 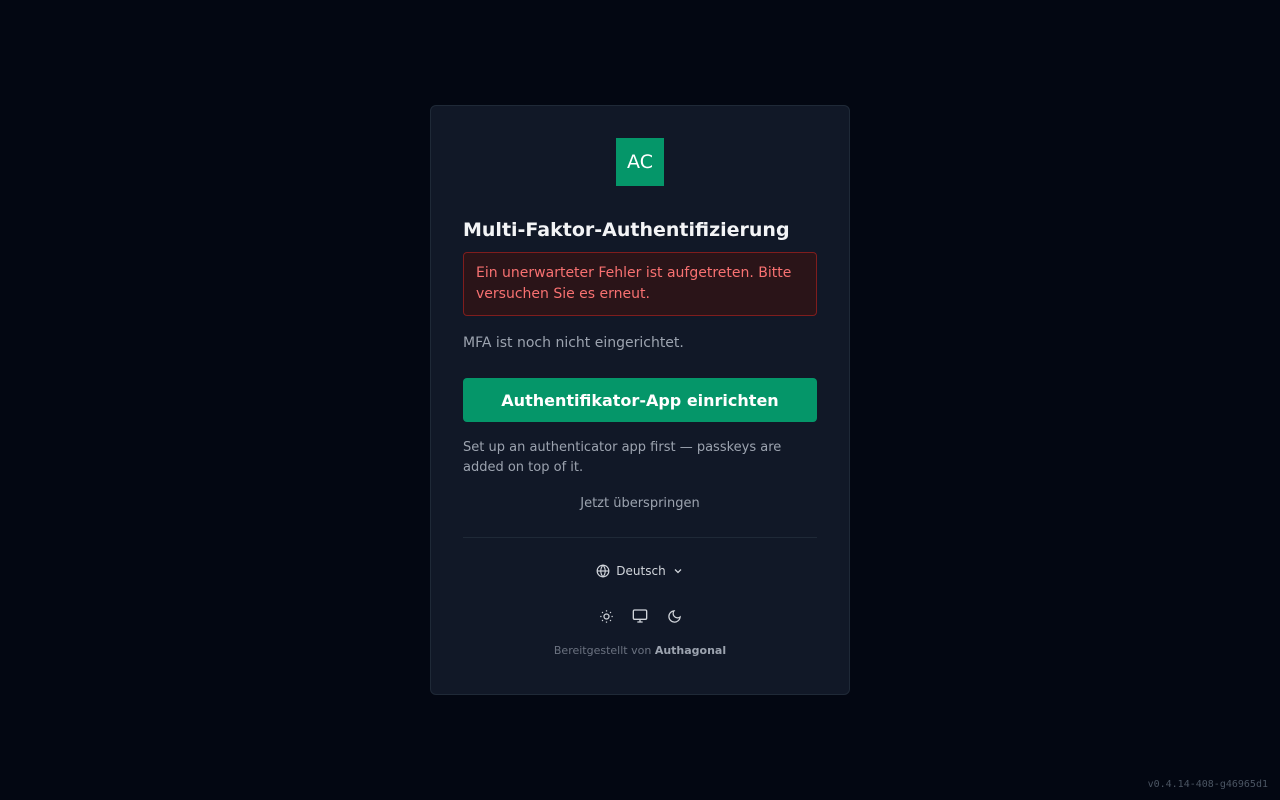 I want to click on globe-icon, so click(x=603, y=571).